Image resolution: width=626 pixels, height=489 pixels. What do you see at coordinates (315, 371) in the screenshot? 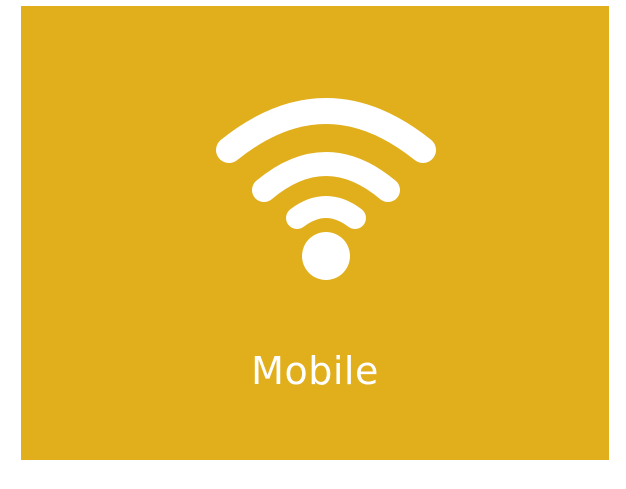
I see `tile-label: Mobile` at bounding box center [315, 371].